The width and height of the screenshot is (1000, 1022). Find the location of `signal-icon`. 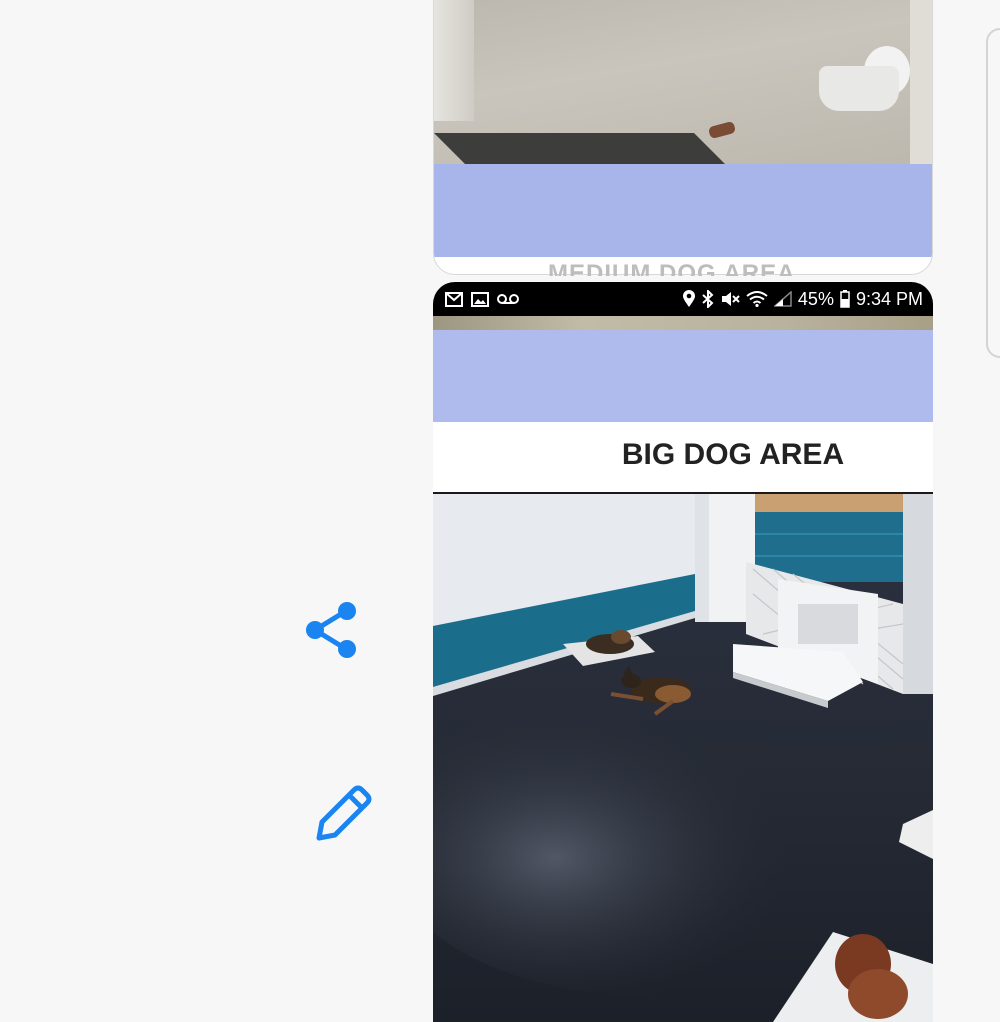

signal-icon is located at coordinates (782, 299).